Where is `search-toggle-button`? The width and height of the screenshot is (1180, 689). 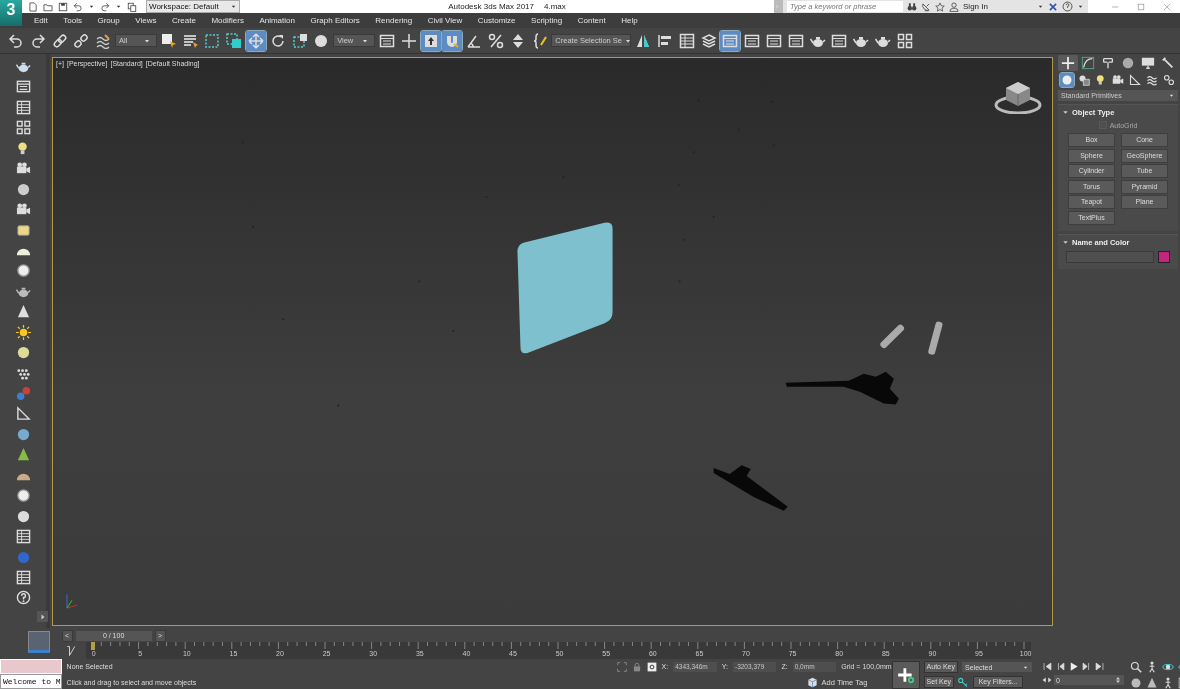 search-toggle-button is located at coordinates (778, 6).